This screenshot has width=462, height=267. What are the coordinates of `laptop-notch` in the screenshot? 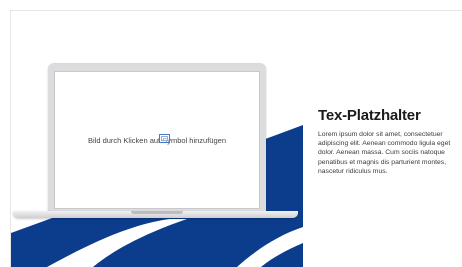 It's located at (157, 212).